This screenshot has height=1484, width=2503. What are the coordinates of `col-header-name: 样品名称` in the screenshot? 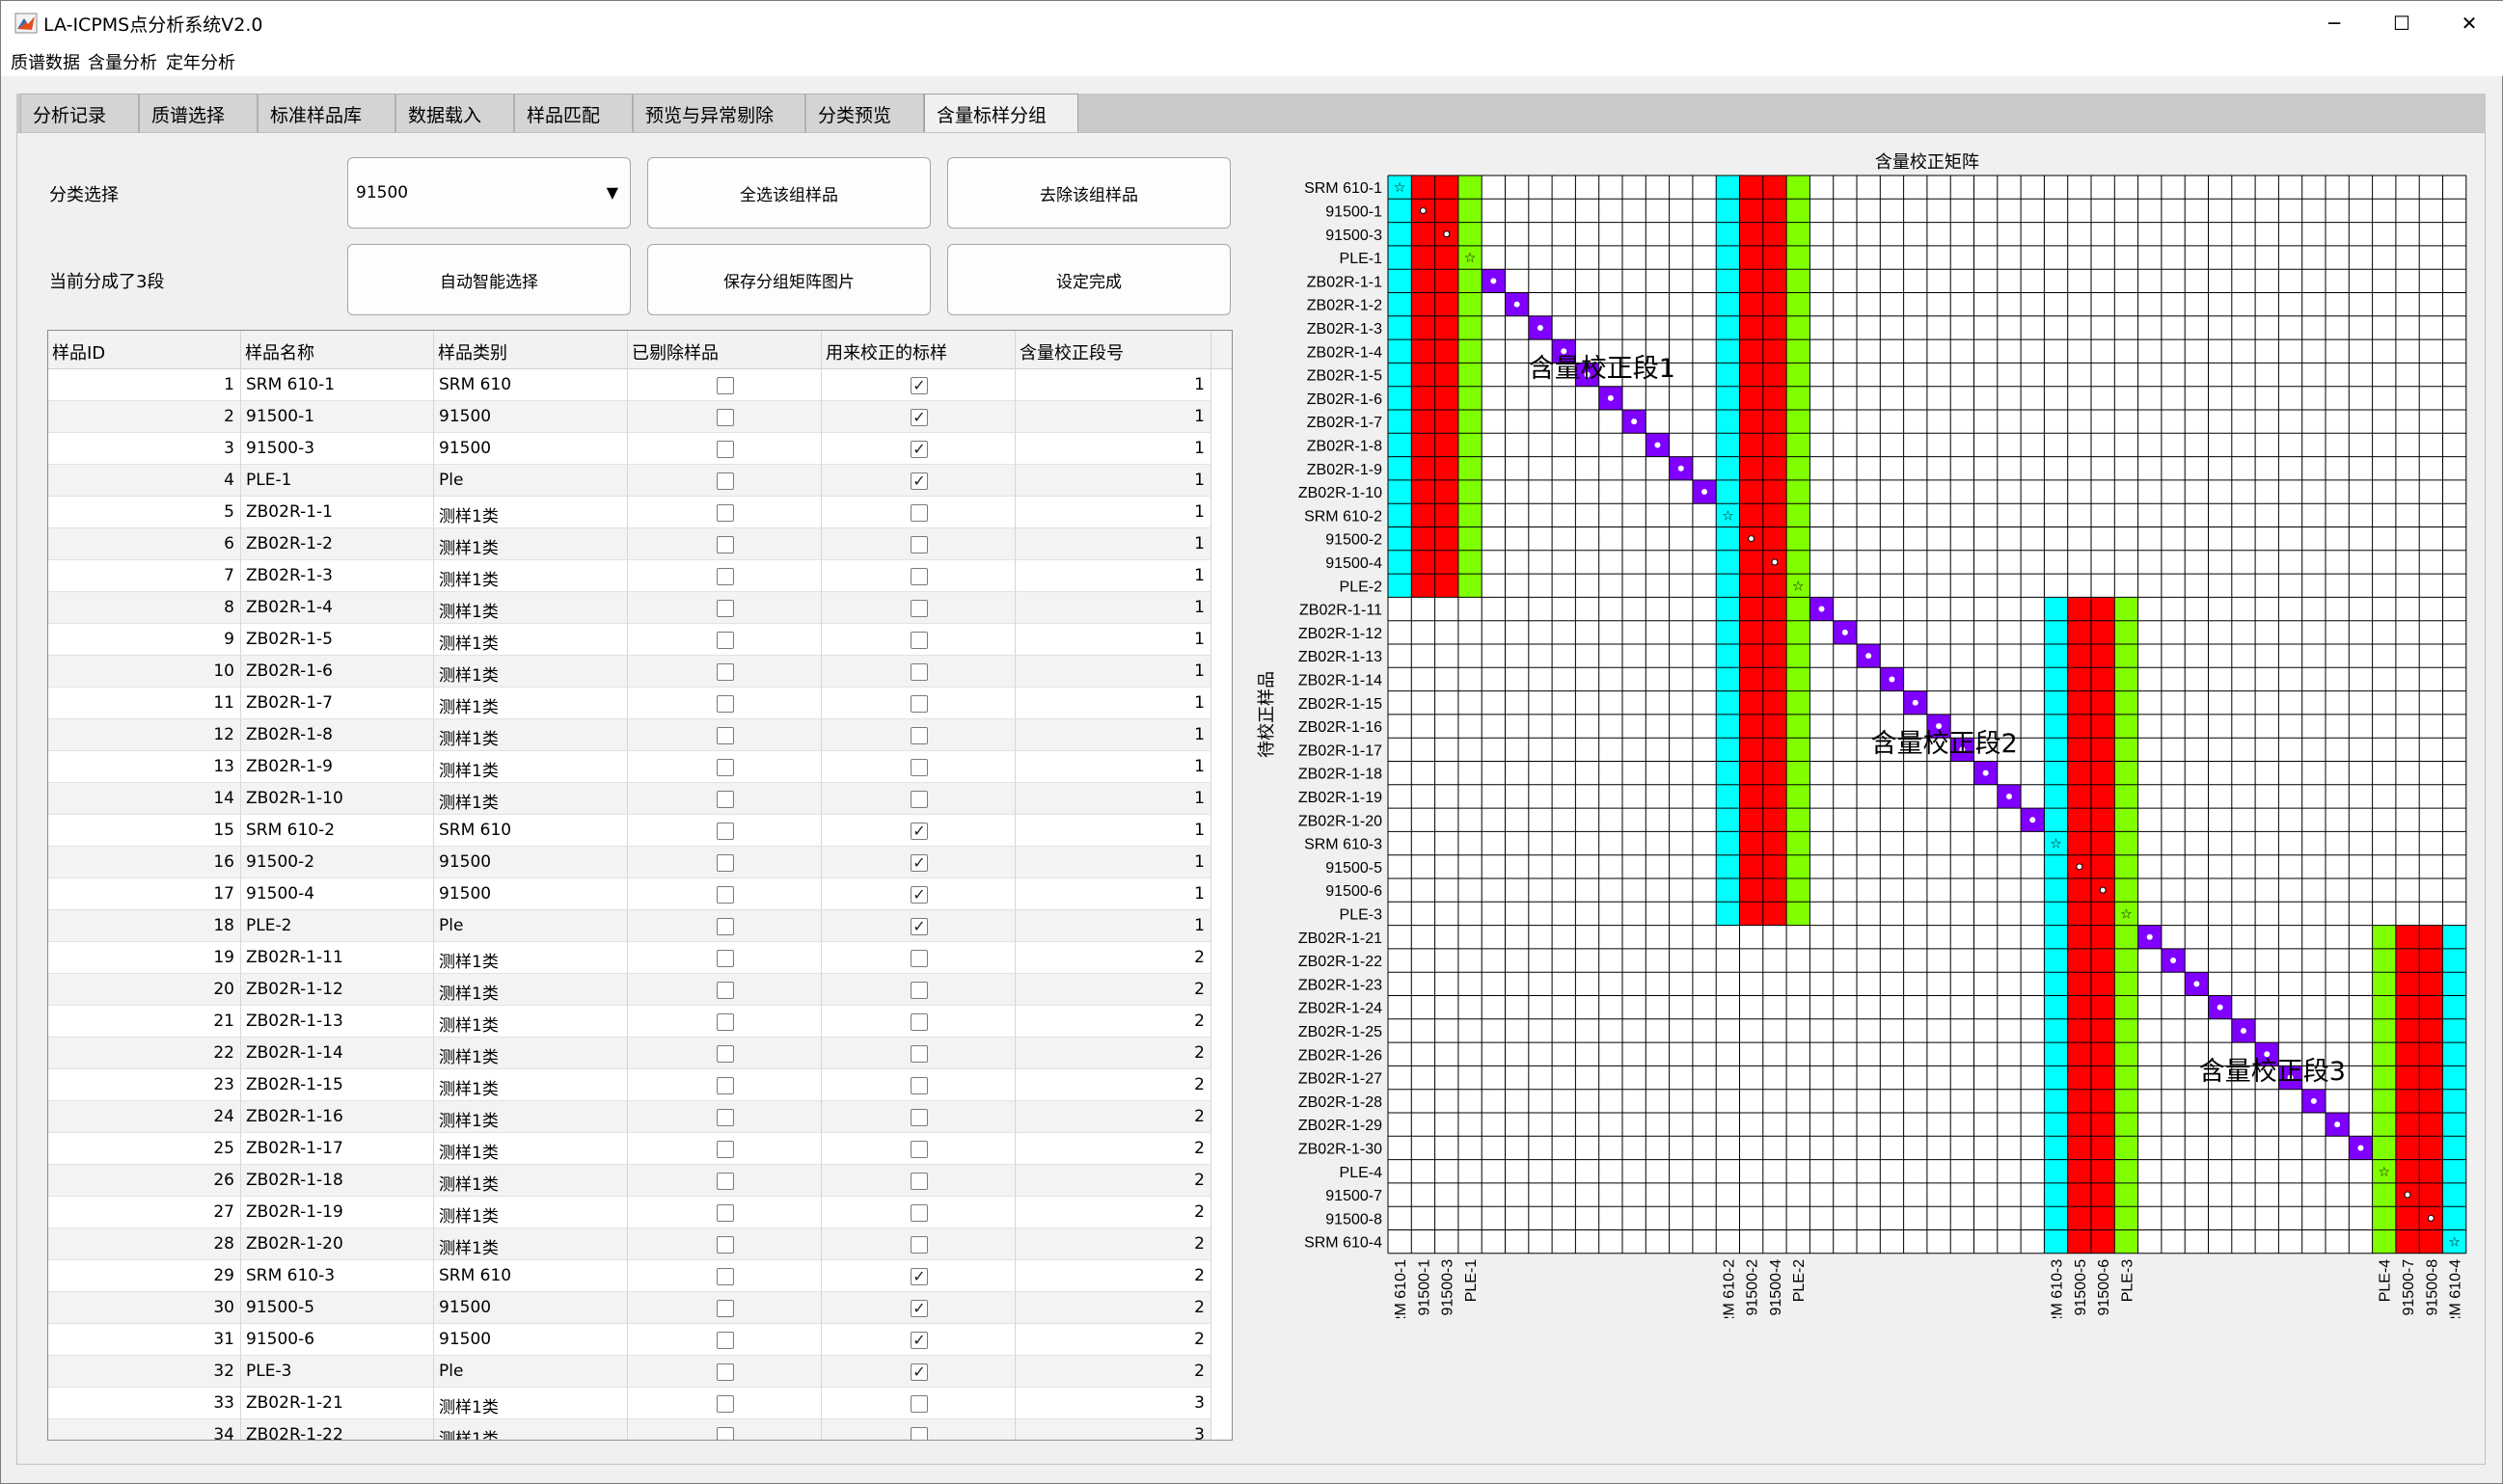 It's located at (338, 350).